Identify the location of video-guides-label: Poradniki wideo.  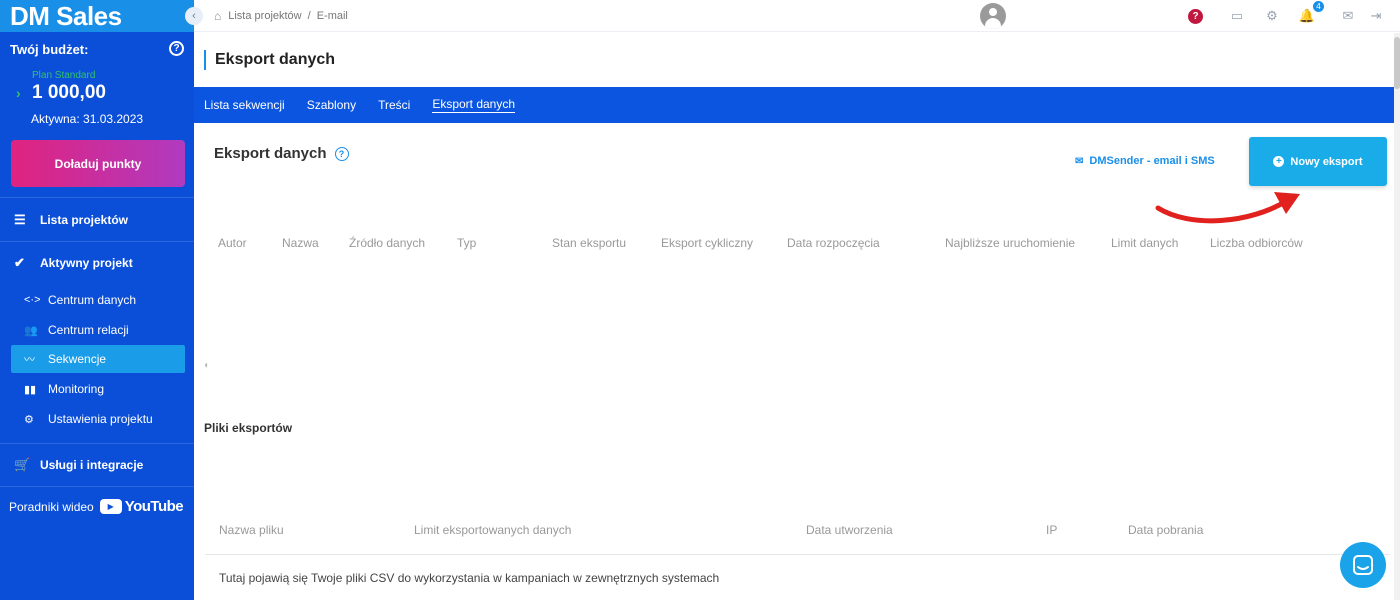
(51, 506).